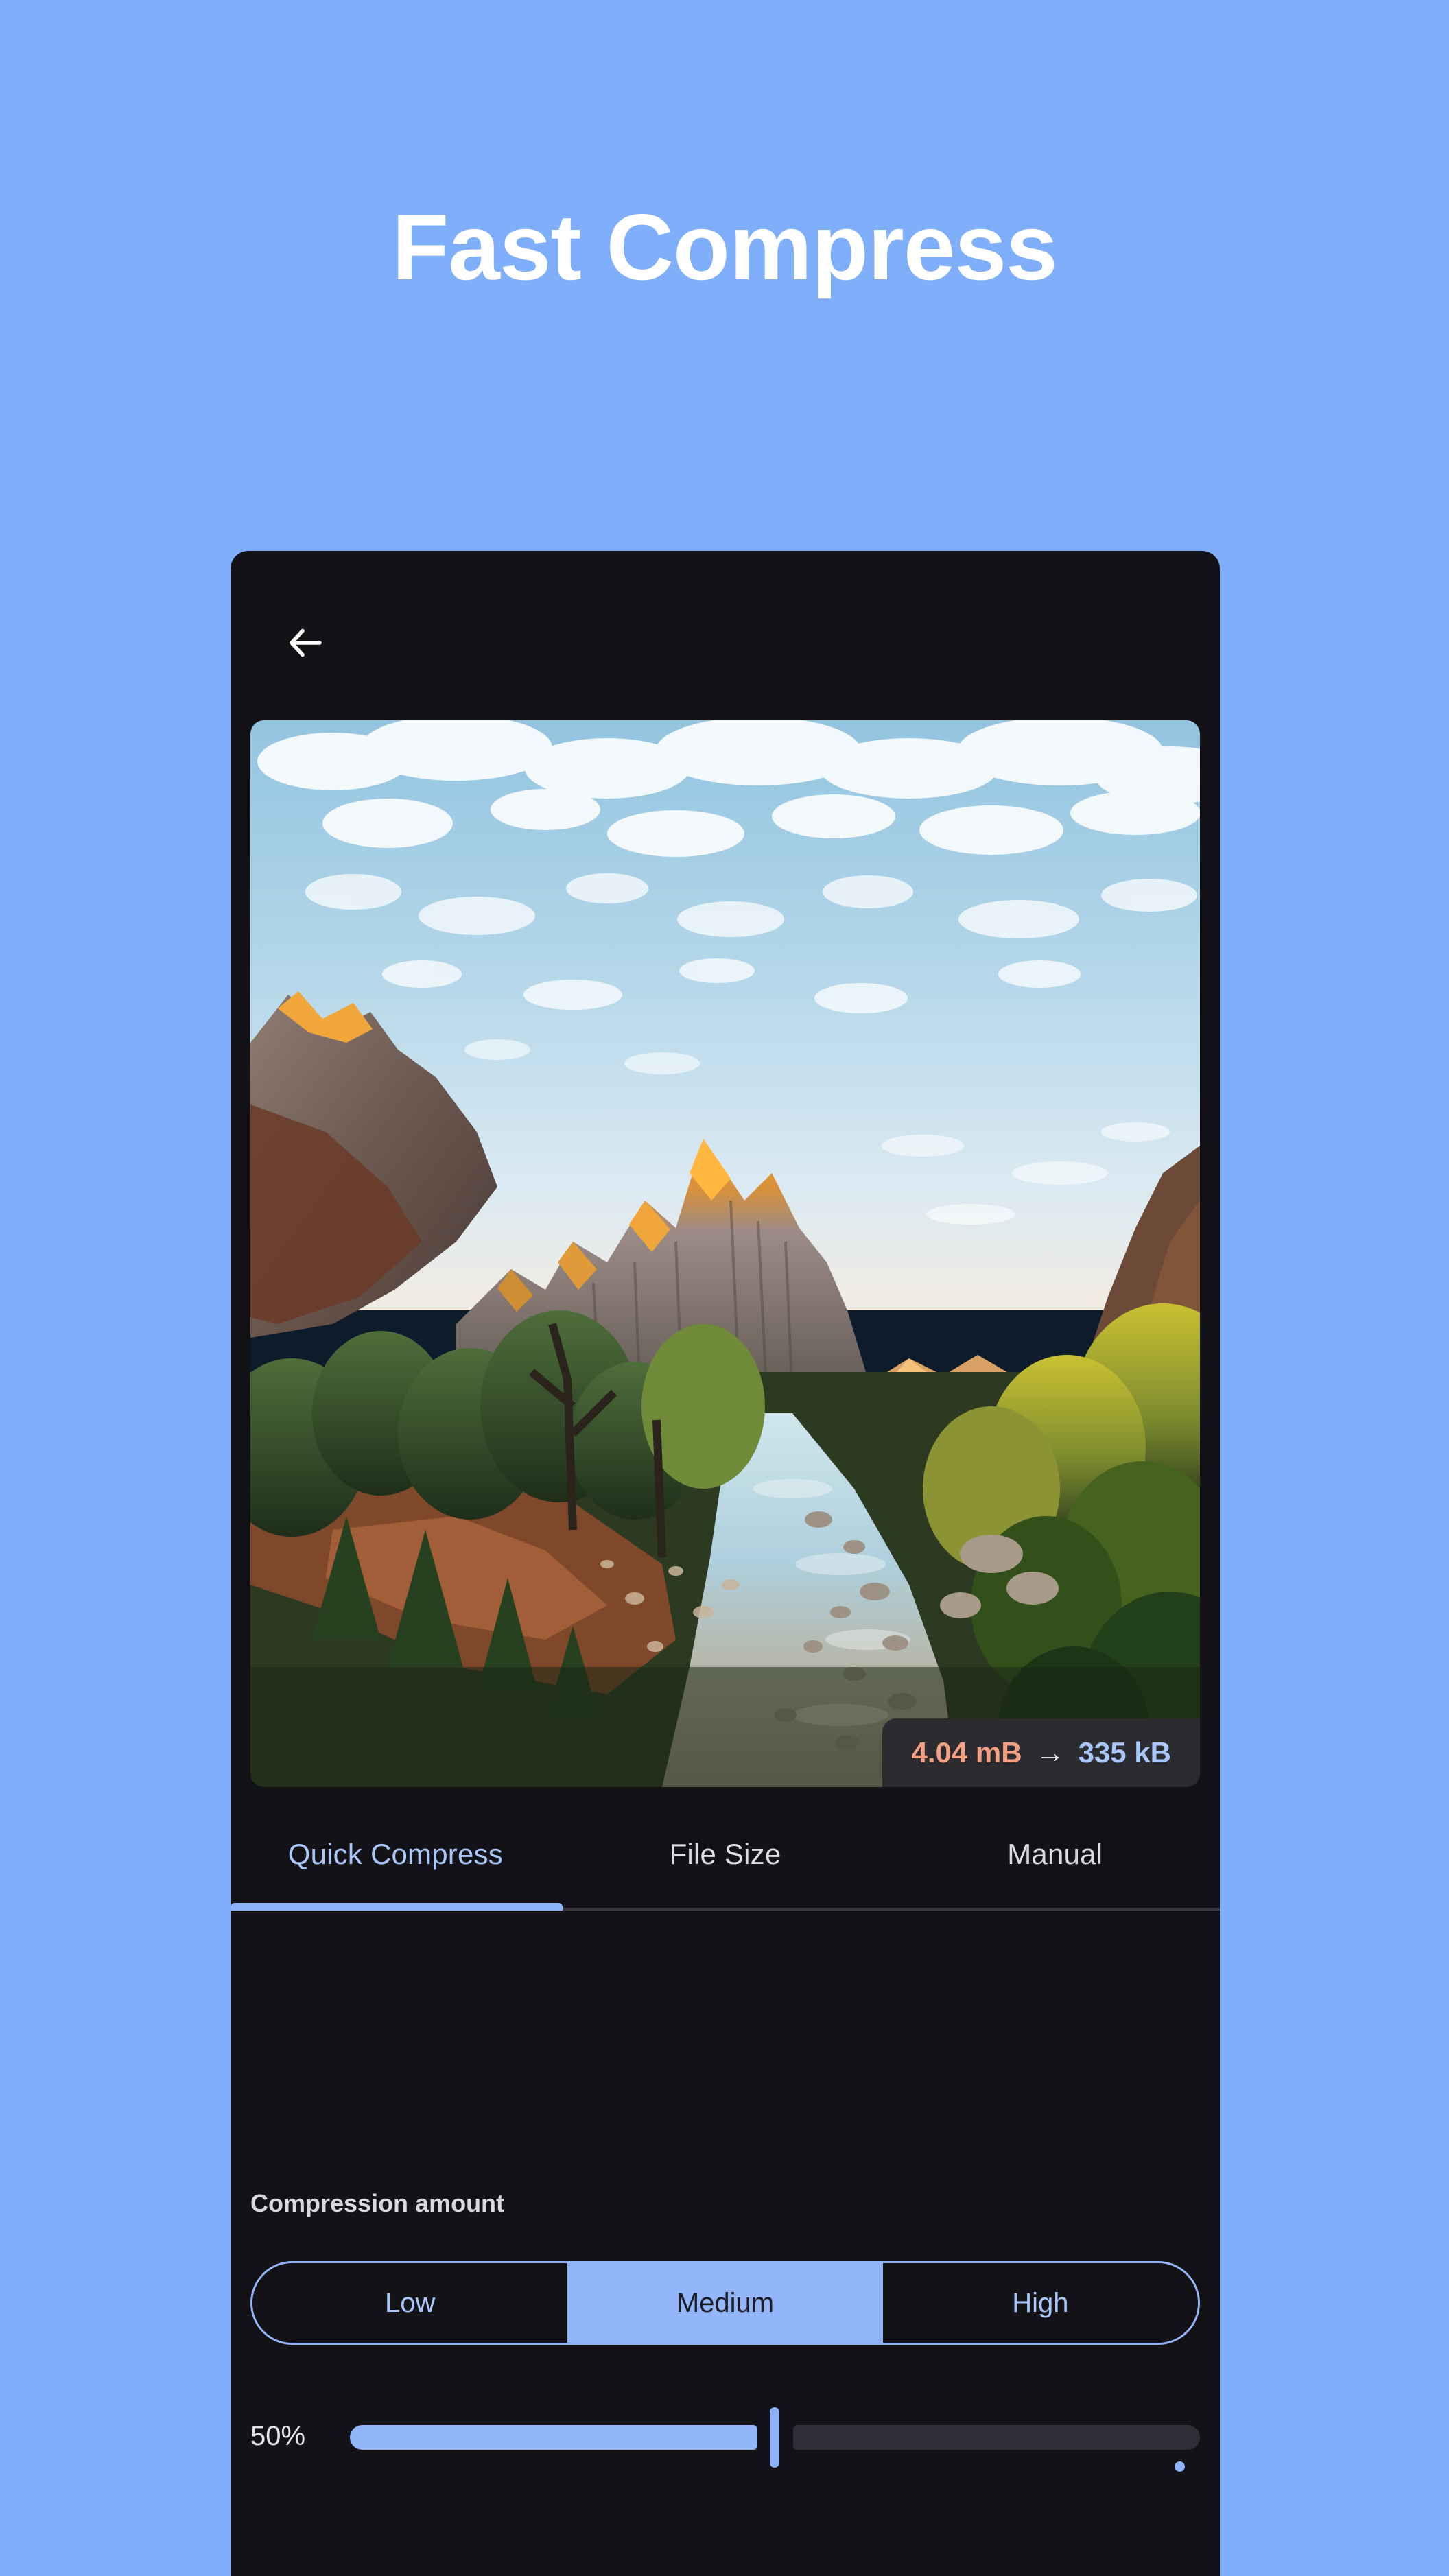  I want to click on compression-slider-row: 50%, so click(725, 2437).